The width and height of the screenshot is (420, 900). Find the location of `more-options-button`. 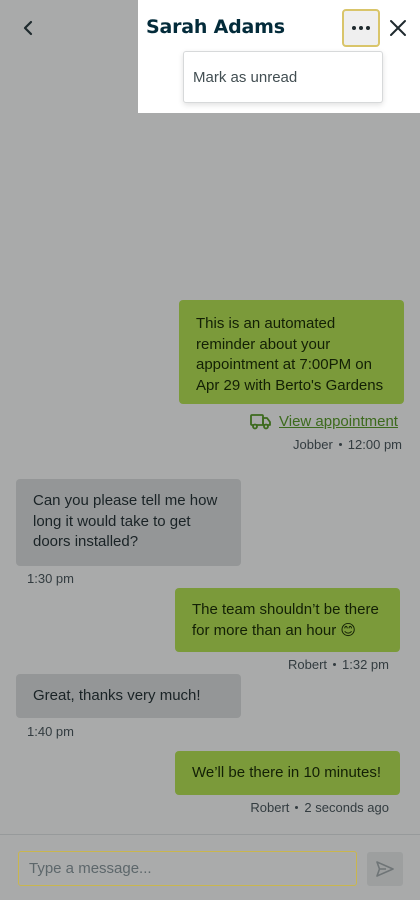

more-options-button is located at coordinates (361, 28).